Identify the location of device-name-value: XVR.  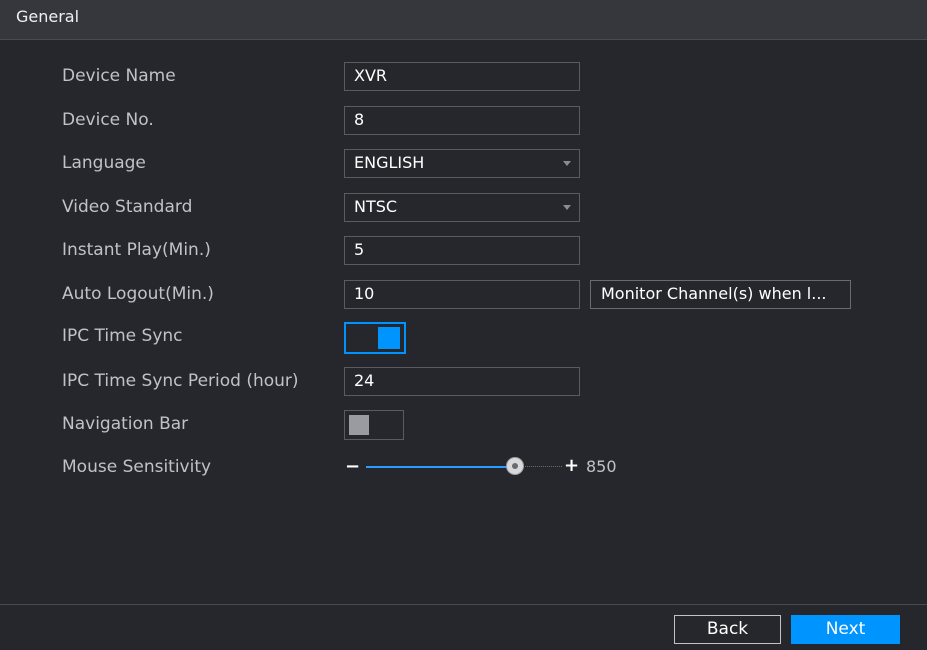
(371, 75).